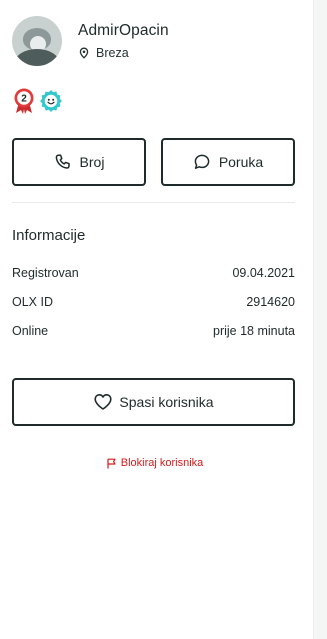 This screenshot has height=639, width=327. Describe the element at coordinates (153, 162) in the screenshot. I see `contact-actions: Broj Poruka` at that location.